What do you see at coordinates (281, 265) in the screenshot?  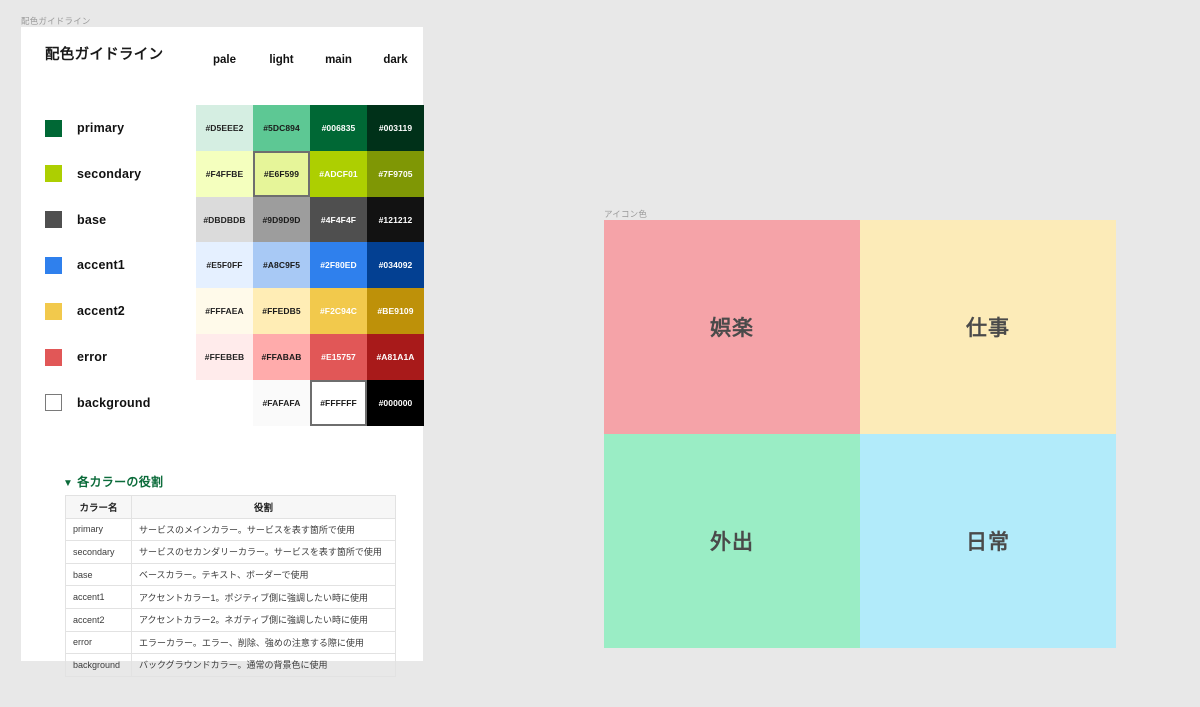 I see `palette-cell-accent1-light: #A8C9F5` at bounding box center [281, 265].